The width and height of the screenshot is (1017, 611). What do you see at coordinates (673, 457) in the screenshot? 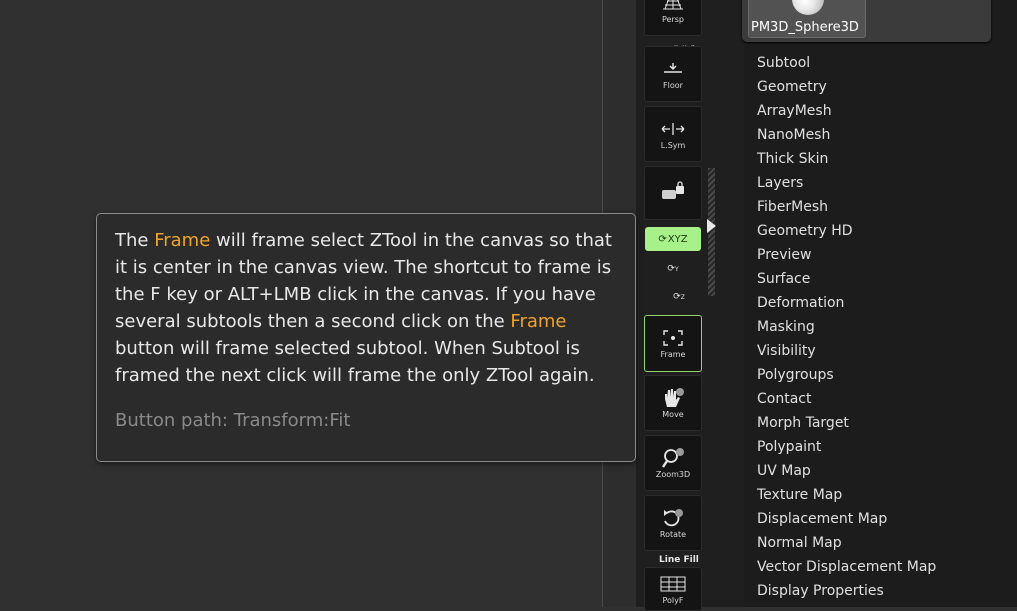
I see `zoom-magnifier-icon` at bounding box center [673, 457].